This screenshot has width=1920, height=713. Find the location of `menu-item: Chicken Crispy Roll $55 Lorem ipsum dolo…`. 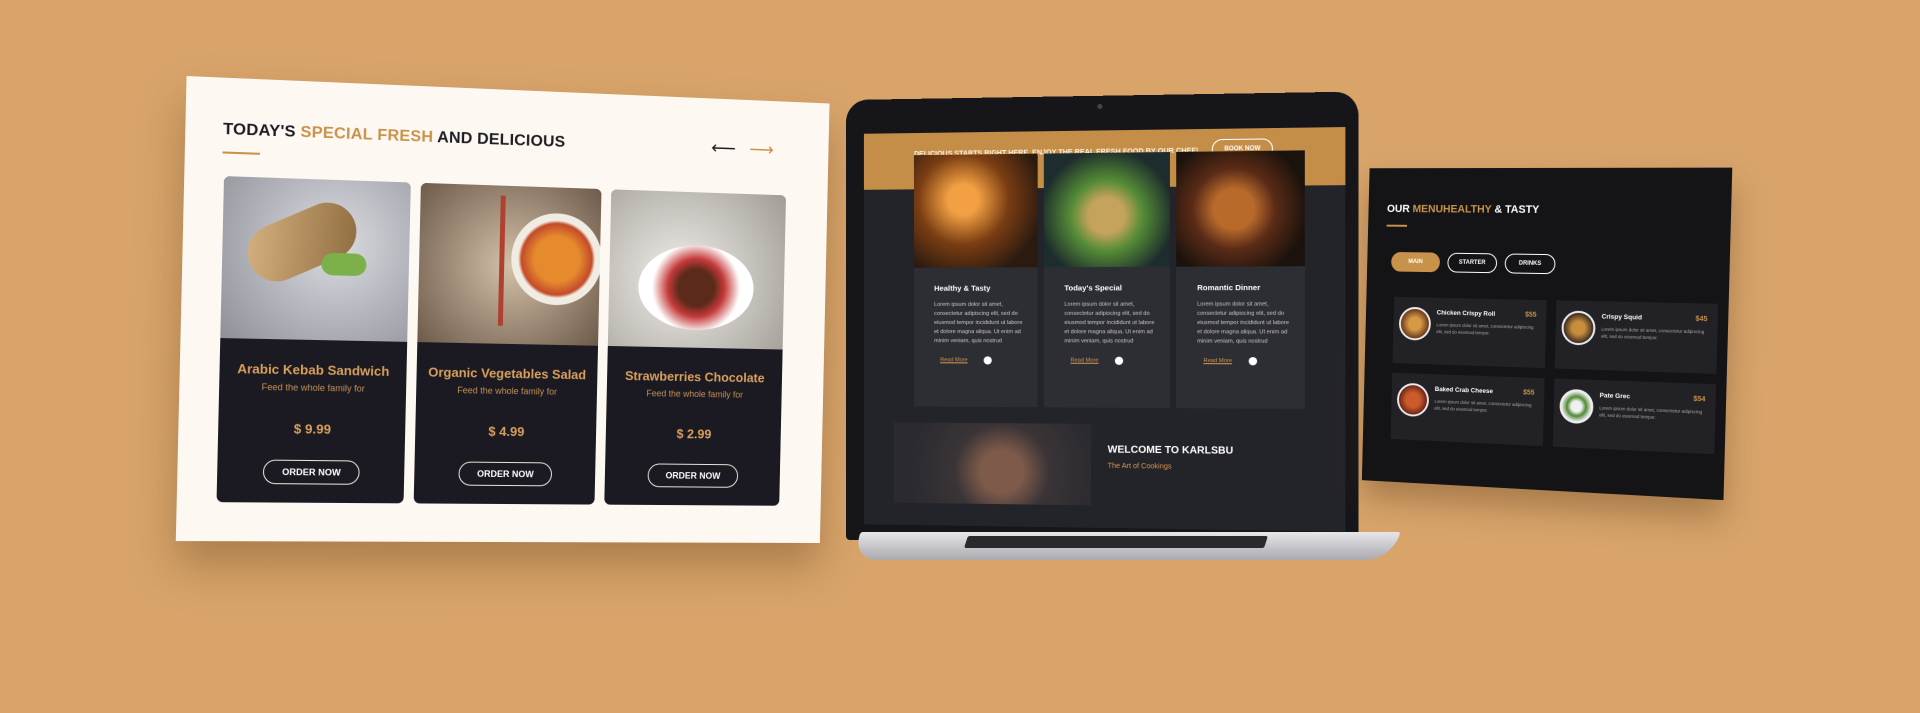

menu-item: Chicken Crispy Roll $55 Lorem ipsum dolo… is located at coordinates (1469, 332).